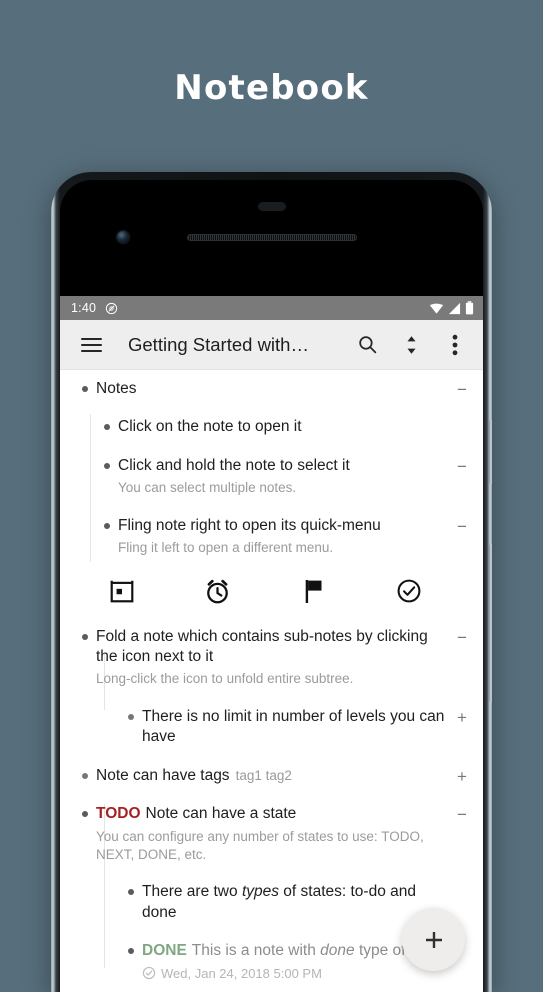 Image resolution: width=543 pixels, height=992 pixels. What do you see at coordinates (490, 623) in the screenshot?
I see `volume-button` at bounding box center [490, 623].